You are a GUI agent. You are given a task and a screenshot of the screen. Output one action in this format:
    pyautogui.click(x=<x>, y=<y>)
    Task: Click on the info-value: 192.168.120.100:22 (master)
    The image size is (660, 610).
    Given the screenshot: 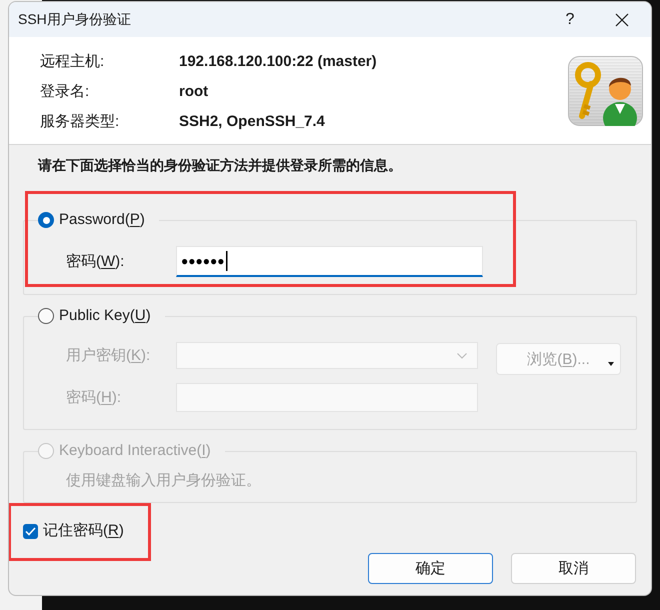 What is the action you would take?
    pyautogui.click(x=278, y=61)
    